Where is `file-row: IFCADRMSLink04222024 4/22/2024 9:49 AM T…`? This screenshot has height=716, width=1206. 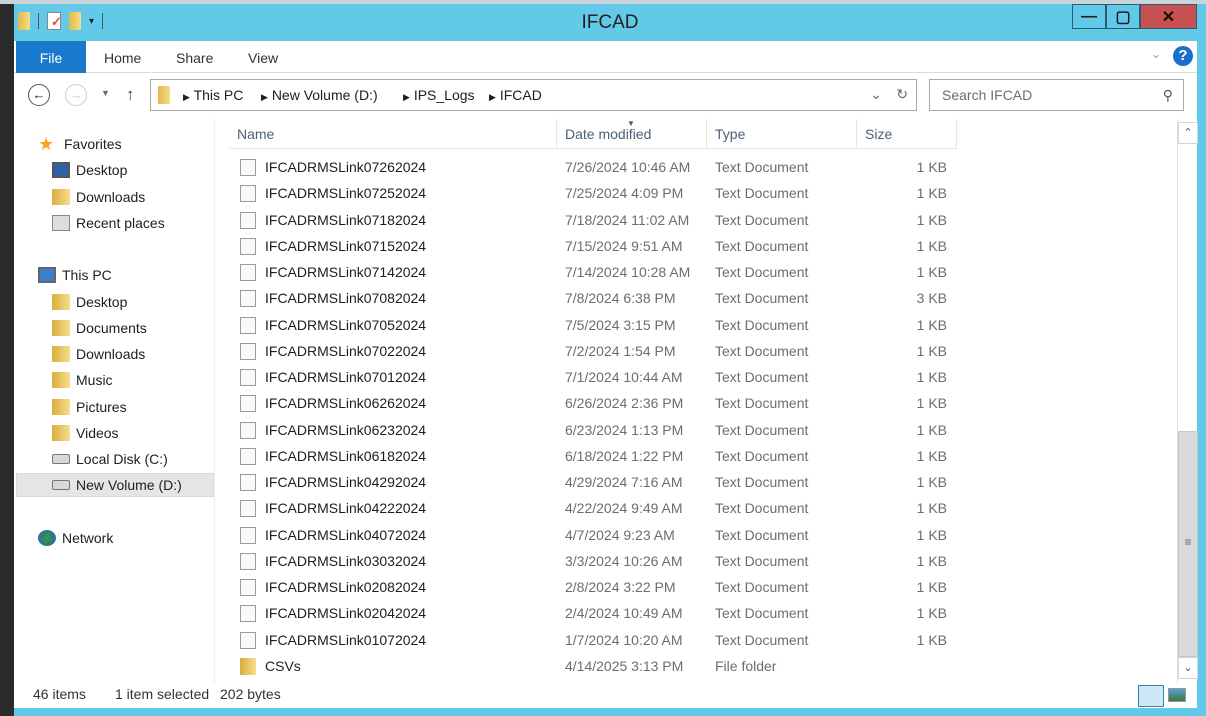 file-row: IFCADRMSLink04222024 4/22/2024 9:49 AM T… is located at coordinates (586, 508).